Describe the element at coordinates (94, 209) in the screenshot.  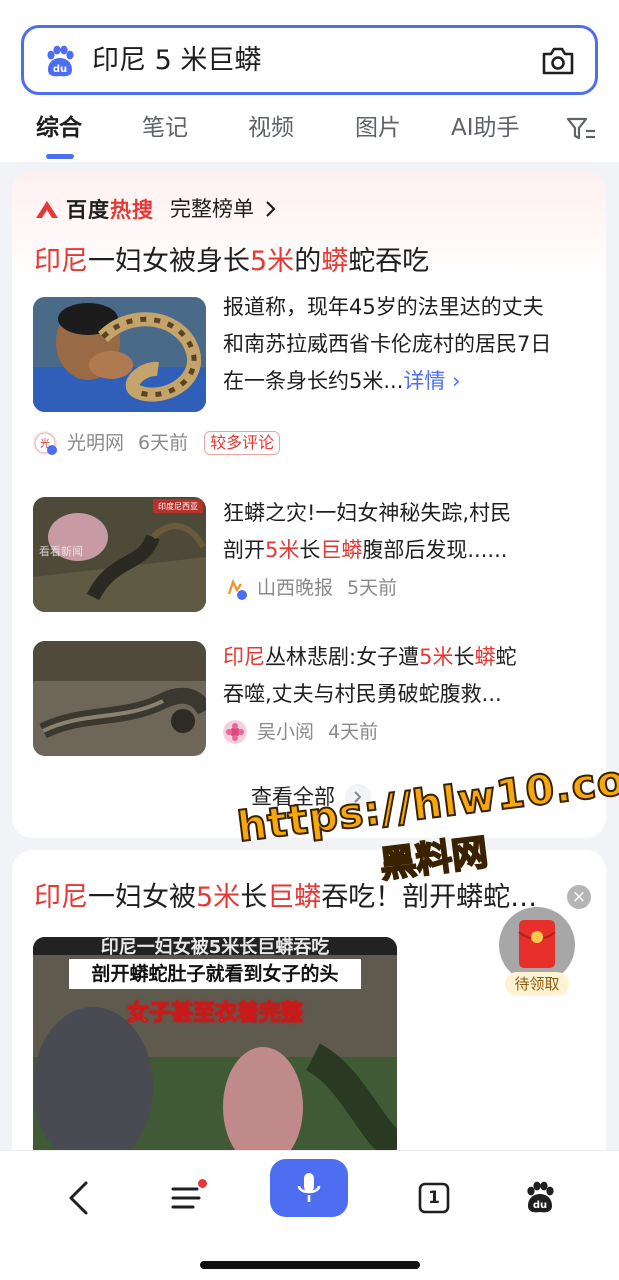
I see `baidu-hot-logo: 百度热搜` at that location.